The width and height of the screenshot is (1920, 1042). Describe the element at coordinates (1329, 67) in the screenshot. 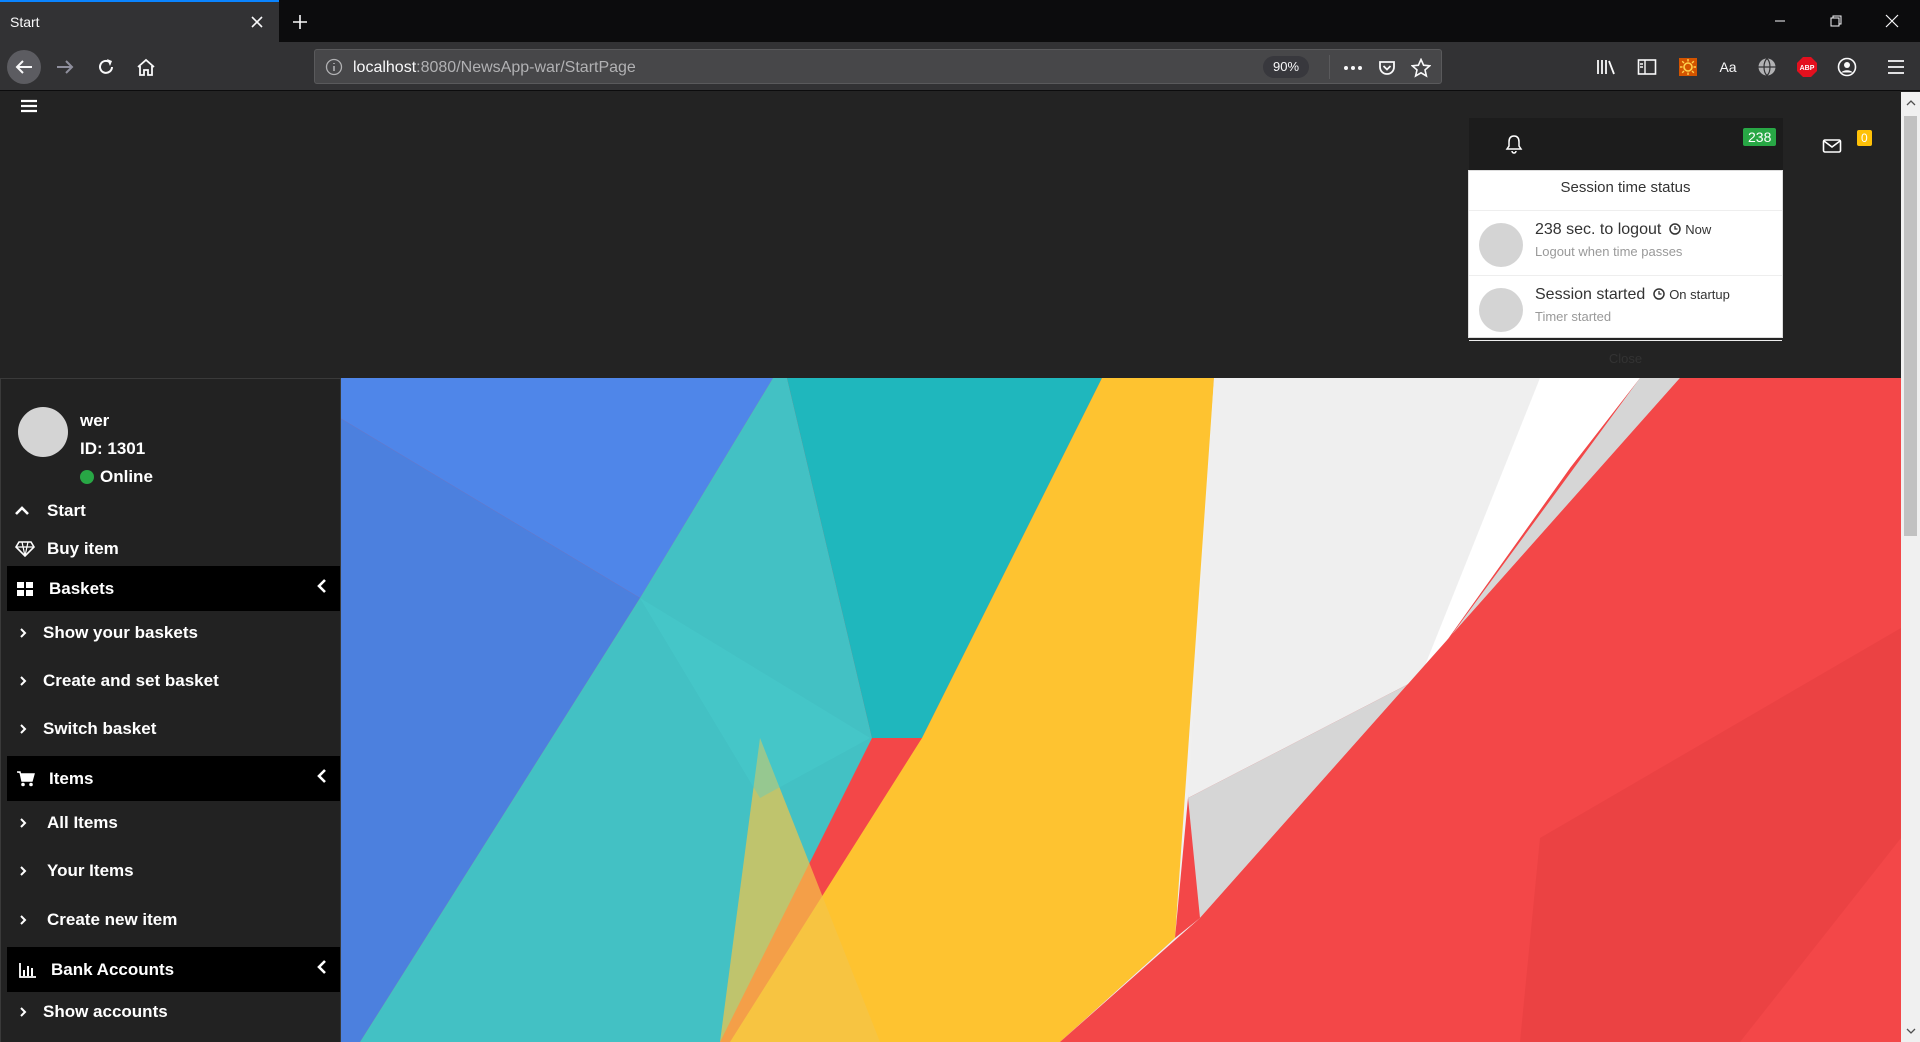

I see `url-separator` at that location.